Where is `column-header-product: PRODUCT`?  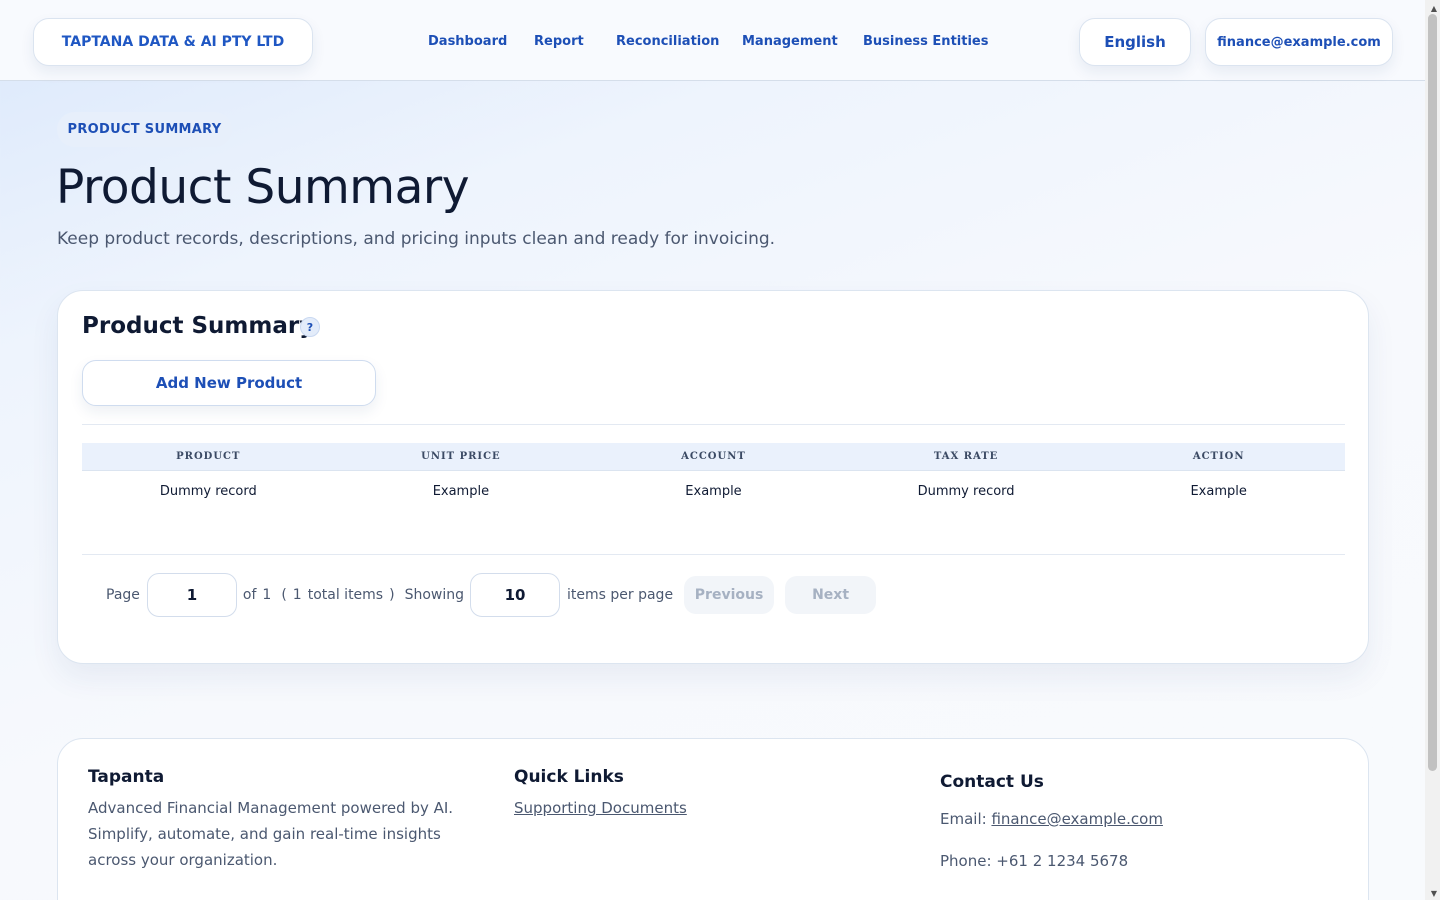 column-header-product: PRODUCT is located at coordinates (208, 456).